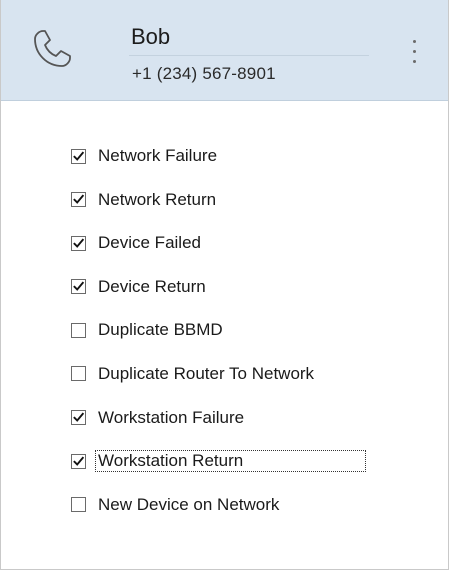  I want to click on contact-phone-number: +1 (234) 567-8901, so click(204, 73).